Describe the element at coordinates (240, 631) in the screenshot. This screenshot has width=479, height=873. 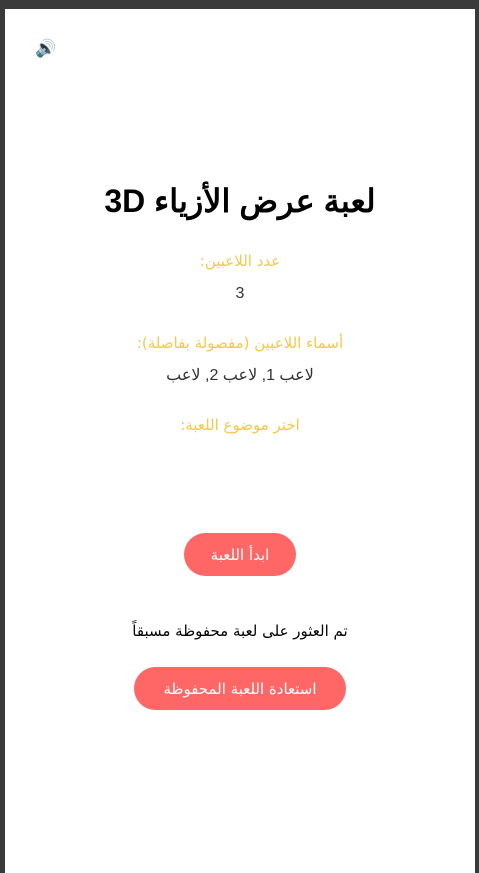
I see `saved-game-notice: تم العثور على لعبة محفوظة مسبقاً` at that location.